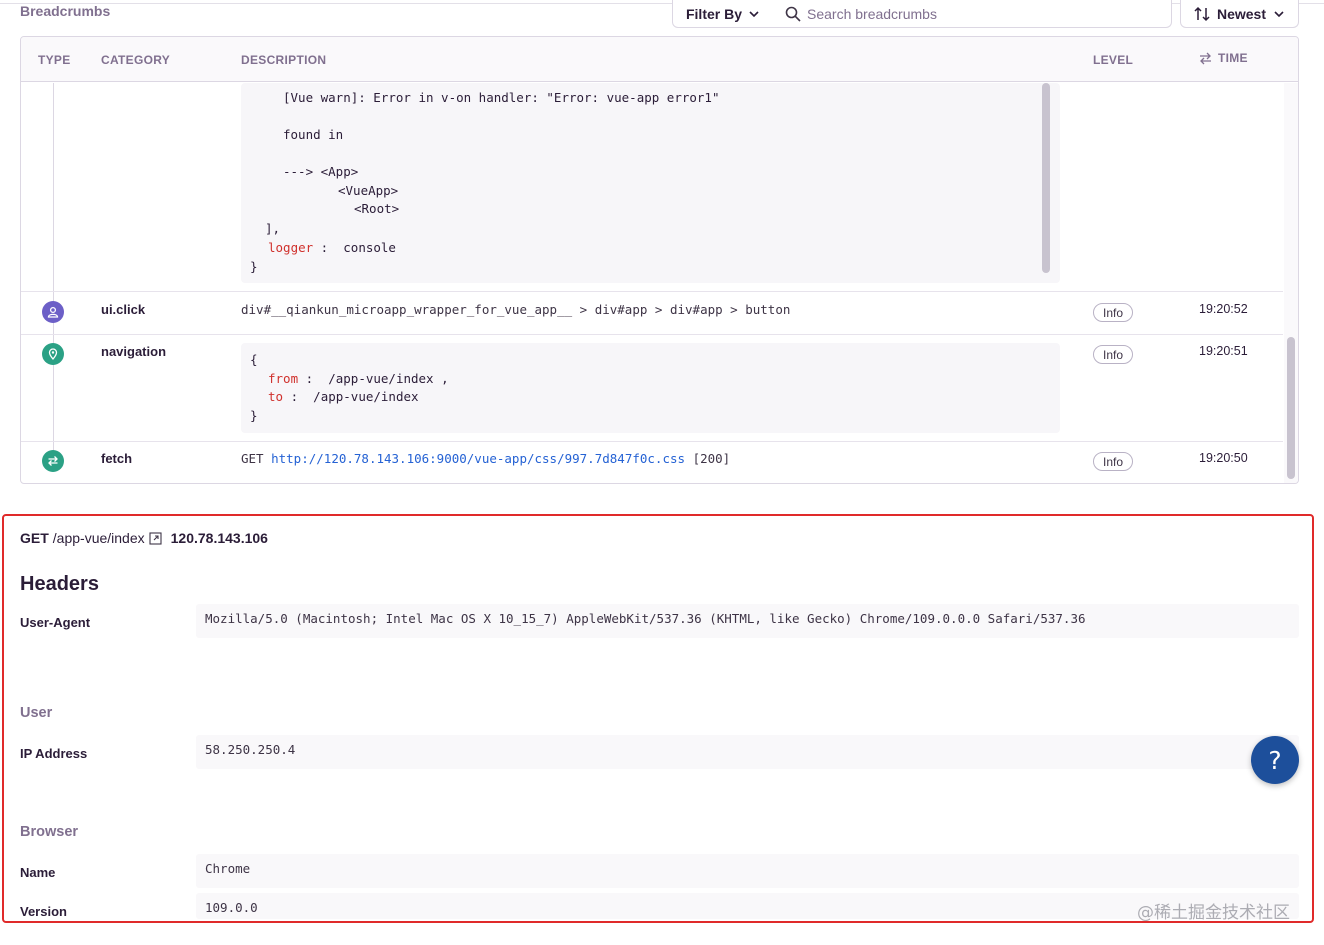 The height and width of the screenshot is (945, 1324). What do you see at coordinates (219, 538) in the screenshot?
I see `request-host: 120.78.143.106` at bounding box center [219, 538].